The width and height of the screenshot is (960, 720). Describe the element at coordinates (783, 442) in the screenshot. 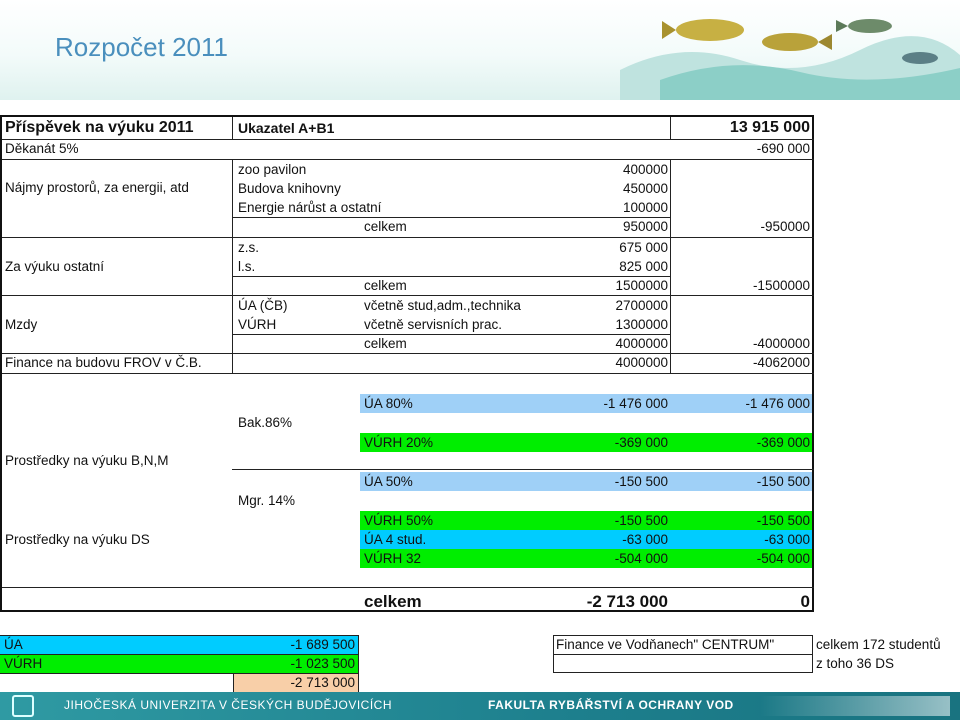

I see `bnm-row-right: -369 000` at that location.